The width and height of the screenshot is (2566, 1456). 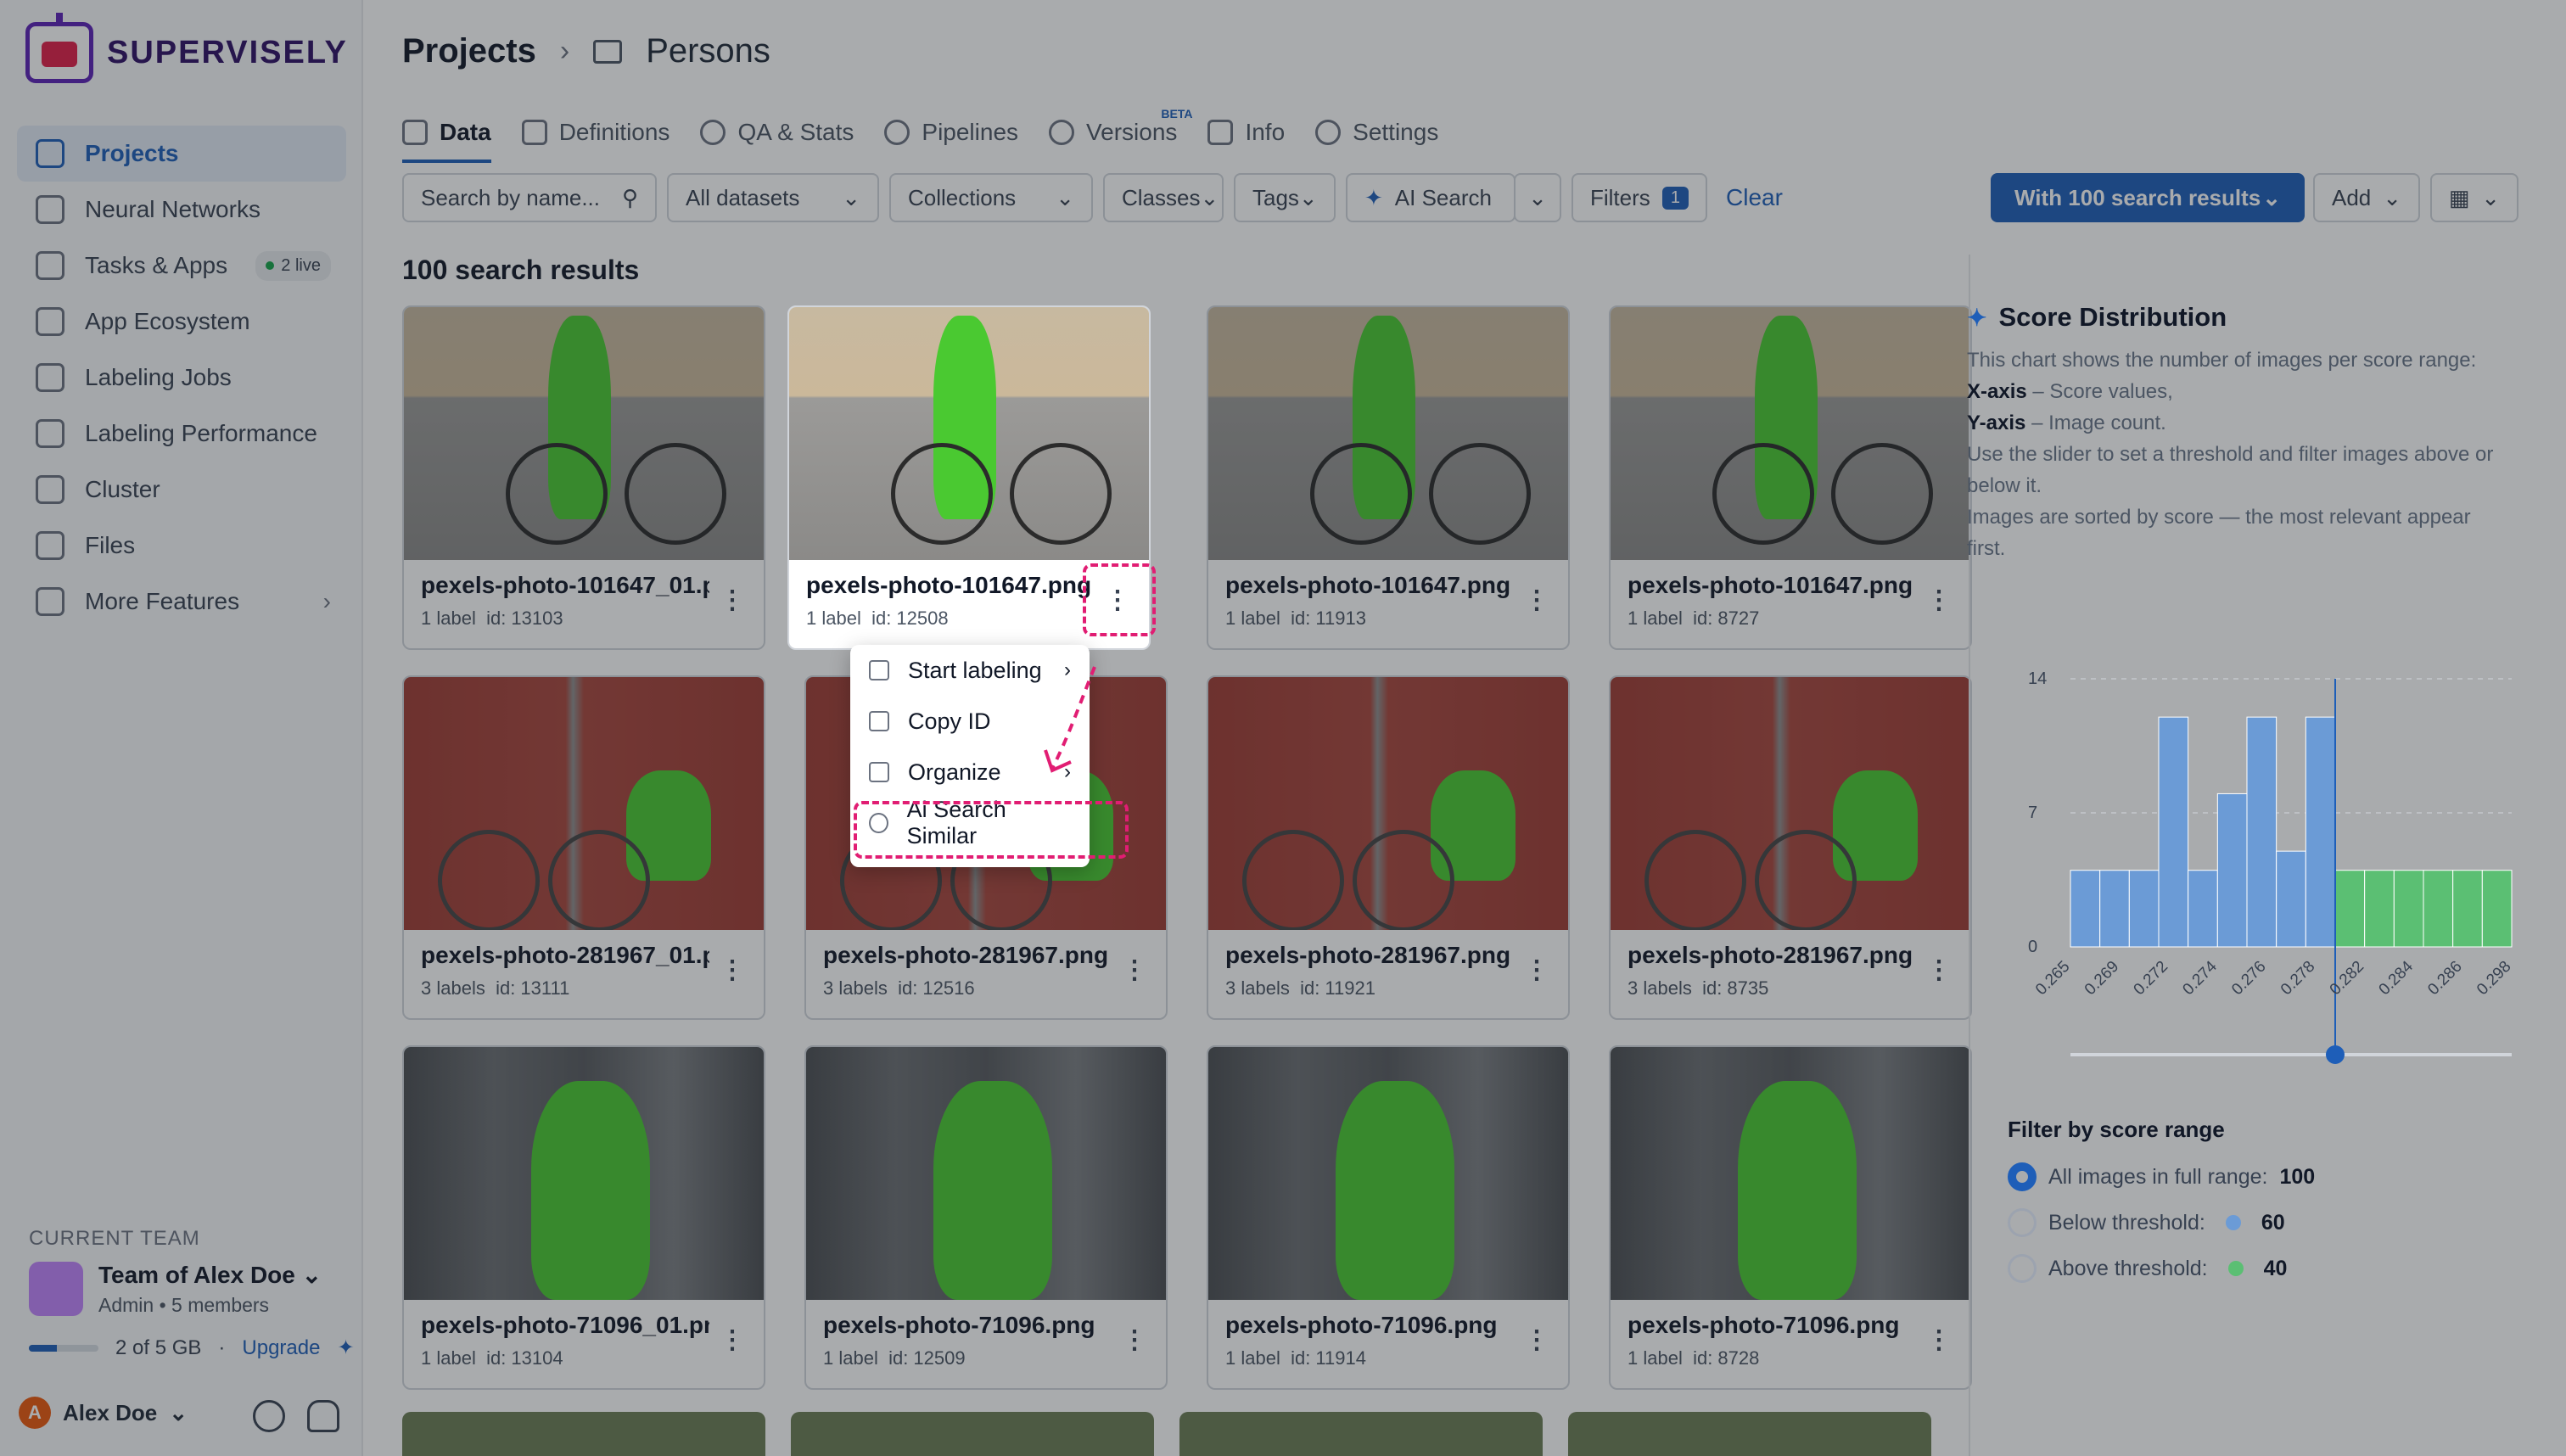 I want to click on sparkle-icon: ✦, so click(x=1977, y=317).